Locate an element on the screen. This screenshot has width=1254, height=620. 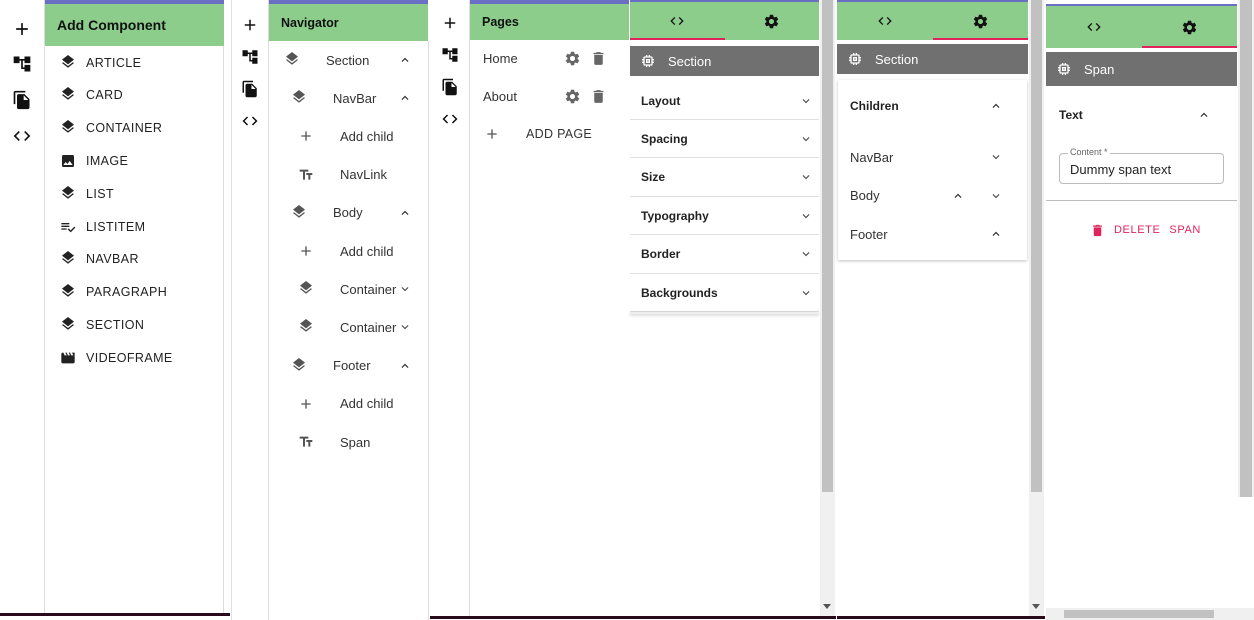
navigator-row: Span is located at coordinates (362, 442).